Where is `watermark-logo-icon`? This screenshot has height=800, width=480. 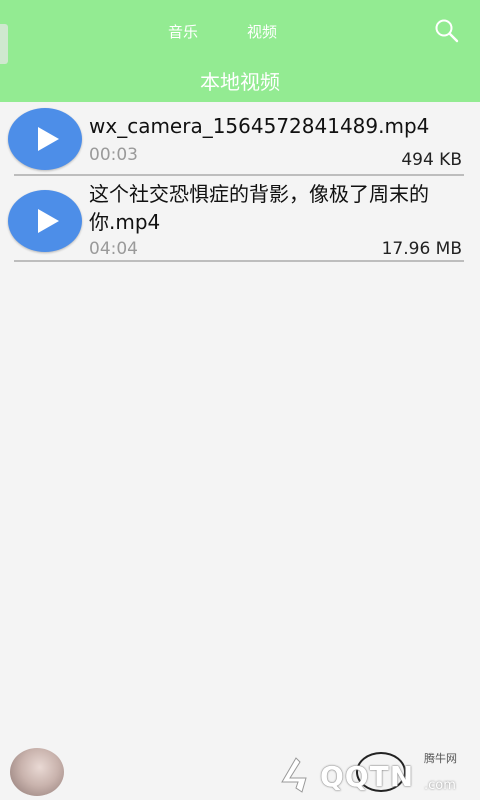 watermark-logo-icon is located at coordinates (294, 775).